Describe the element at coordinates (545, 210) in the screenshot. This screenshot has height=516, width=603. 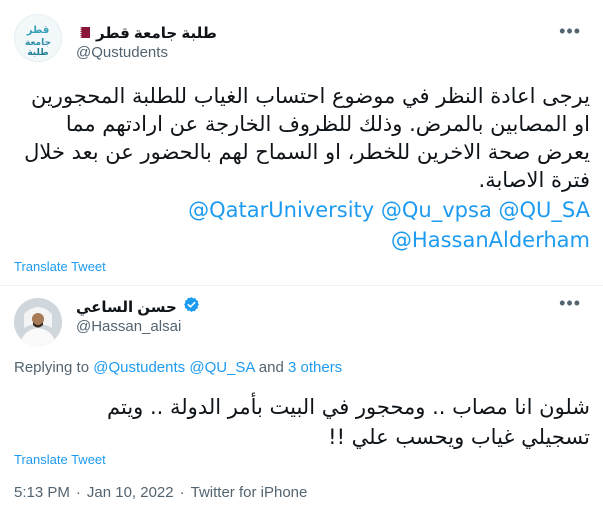
I see `mention-link: @QU_SA` at that location.